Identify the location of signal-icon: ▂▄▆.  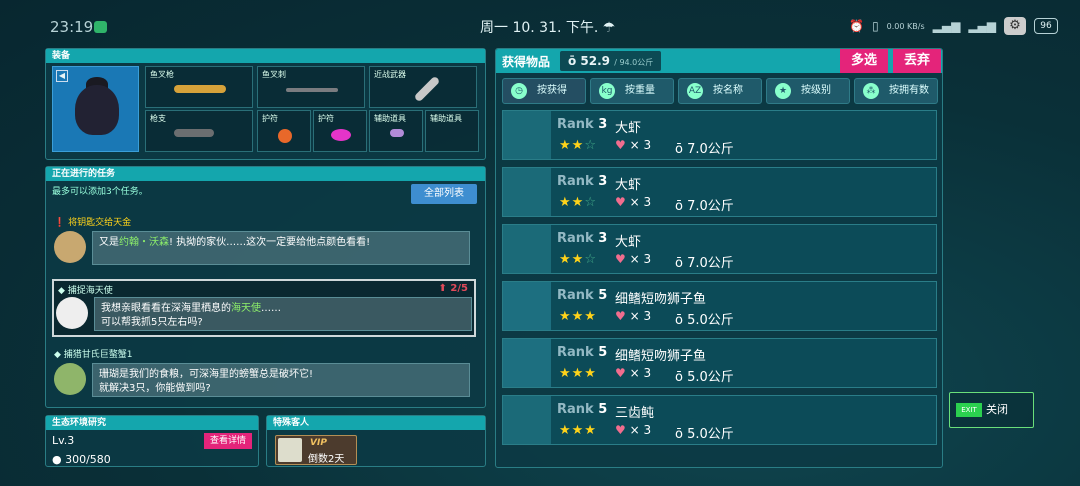
(946, 26).